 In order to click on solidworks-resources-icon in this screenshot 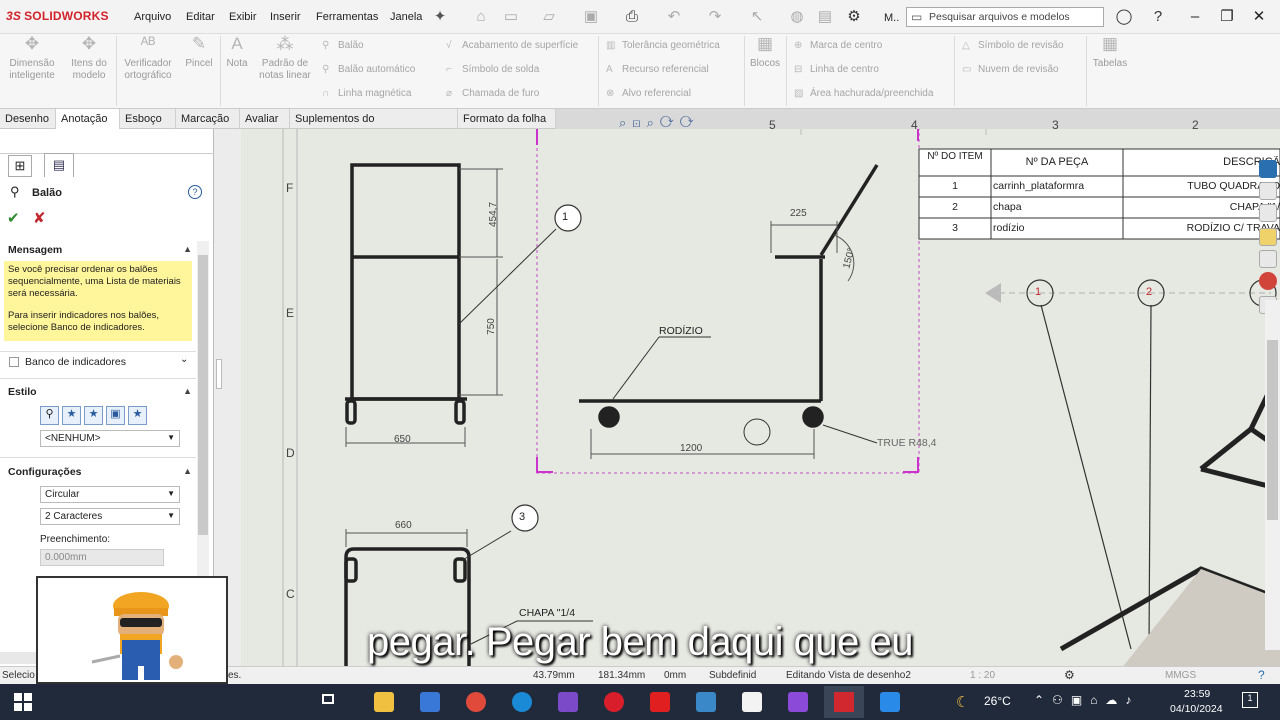, I will do `click(1268, 169)`.